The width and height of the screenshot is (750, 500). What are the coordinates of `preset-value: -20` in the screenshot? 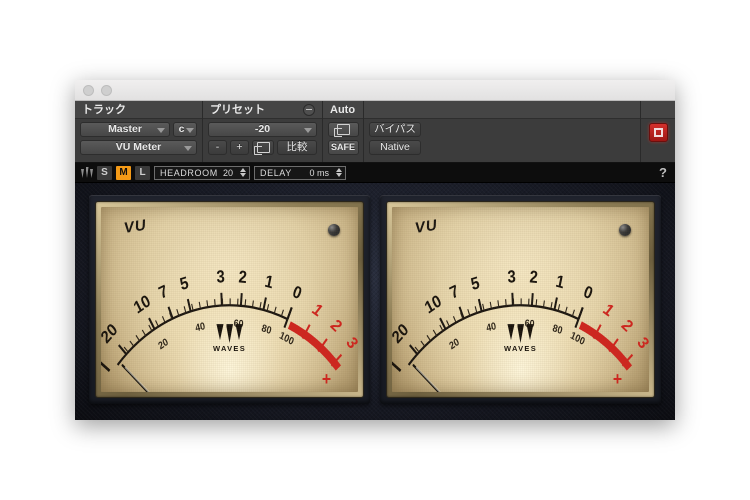 It's located at (262, 129).